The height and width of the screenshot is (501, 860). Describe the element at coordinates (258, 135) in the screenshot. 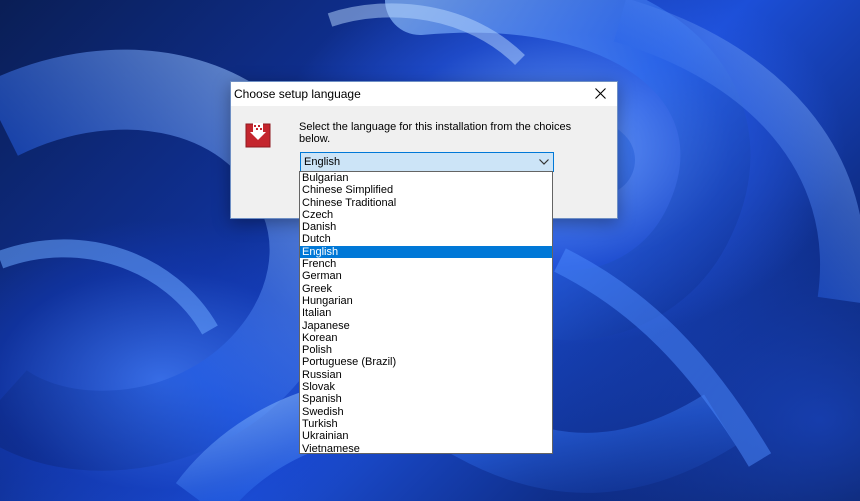

I see `installer-box-icon` at that location.